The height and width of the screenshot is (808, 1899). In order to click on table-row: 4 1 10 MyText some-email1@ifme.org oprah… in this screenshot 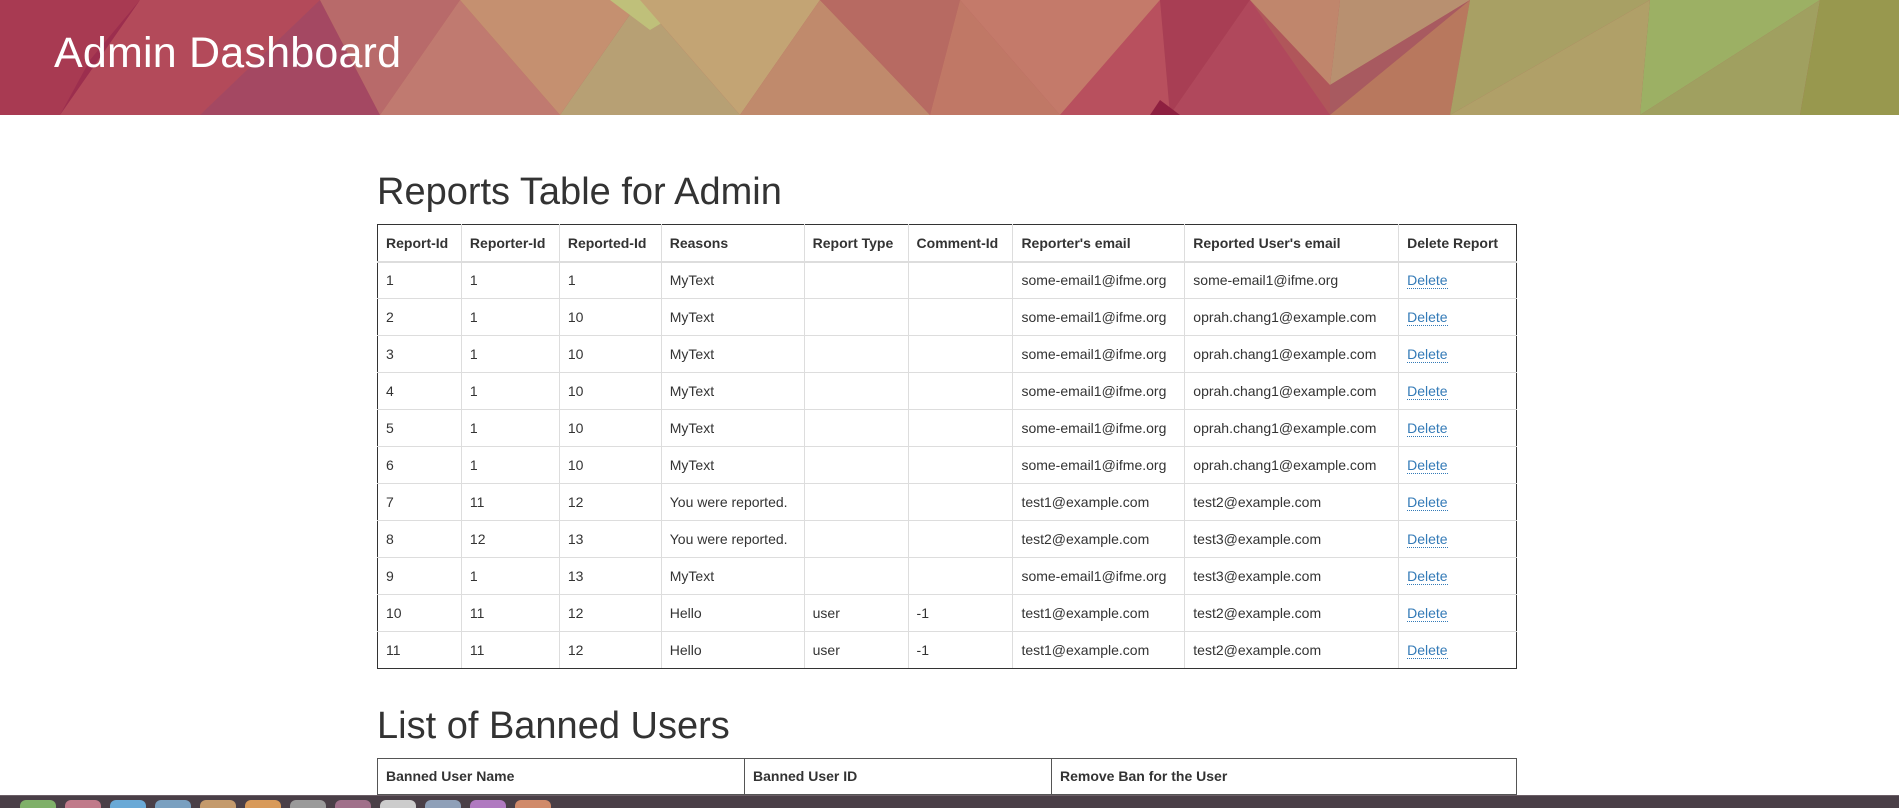, I will do `click(947, 391)`.